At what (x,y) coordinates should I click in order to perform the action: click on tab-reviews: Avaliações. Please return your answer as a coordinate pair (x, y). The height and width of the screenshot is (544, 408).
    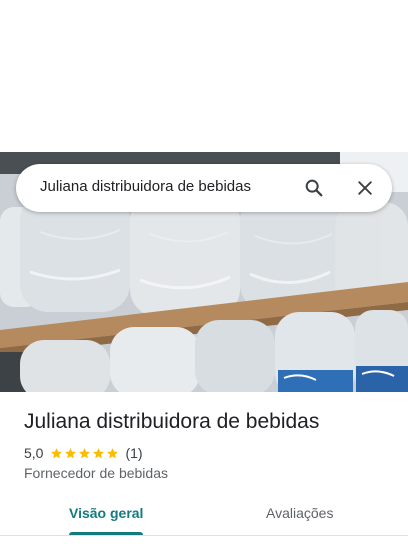
    Looking at the image, I should click on (299, 513).